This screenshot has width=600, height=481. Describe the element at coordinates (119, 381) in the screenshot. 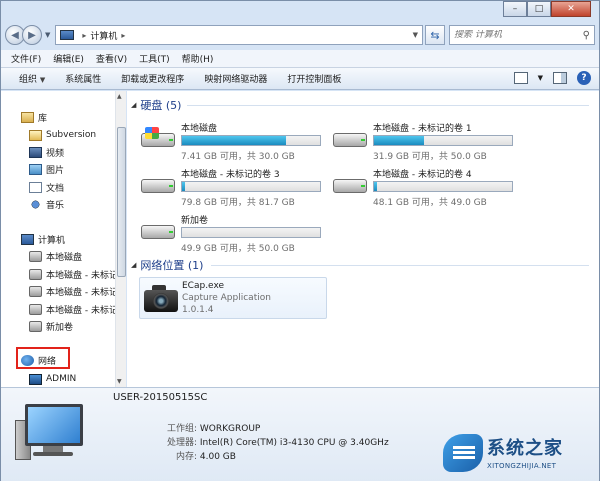

I see `scroll-down-icon: ▼` at that location.